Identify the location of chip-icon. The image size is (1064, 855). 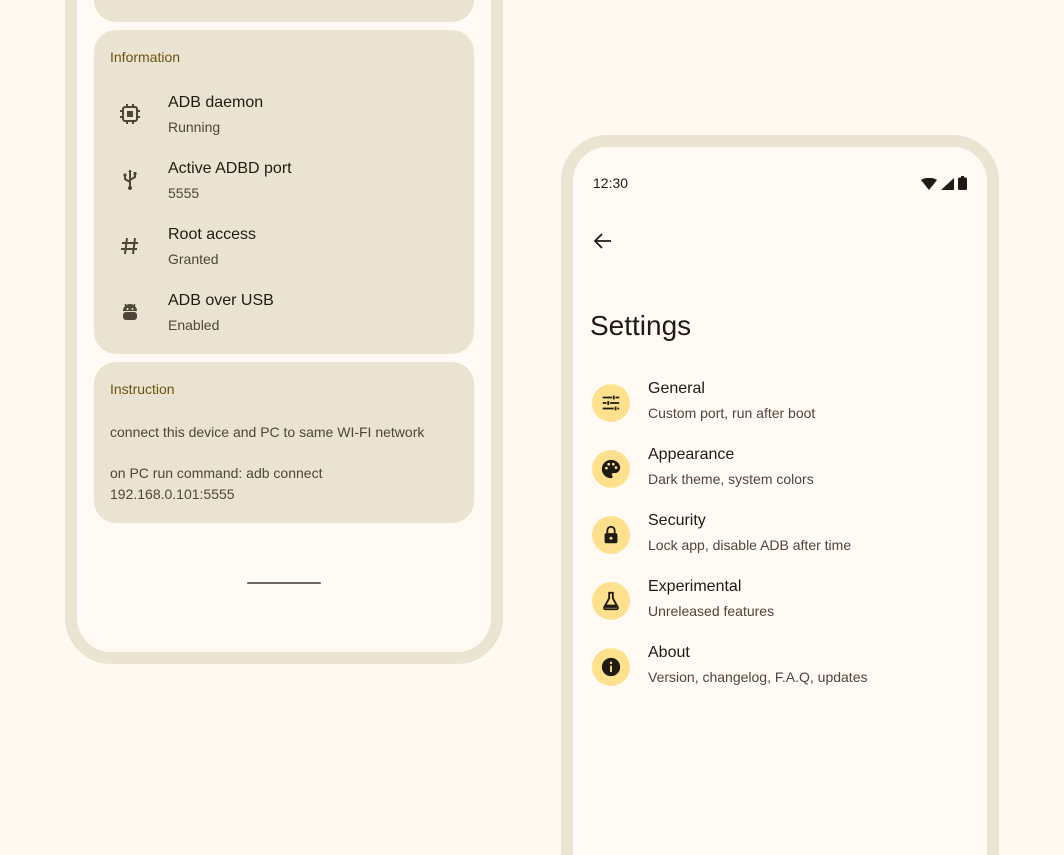
(130, 114).